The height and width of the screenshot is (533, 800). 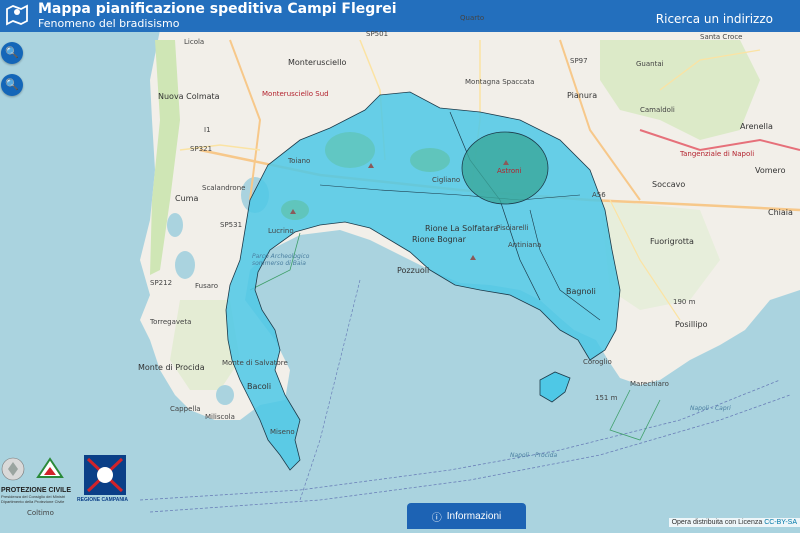 I want to click on map-icon, so click(x=17, y=15).